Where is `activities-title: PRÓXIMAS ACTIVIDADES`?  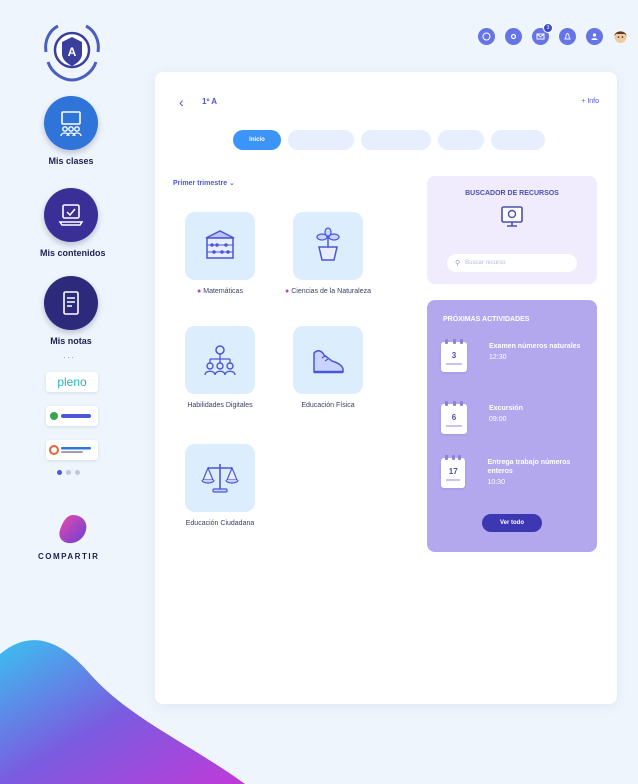
activities-title: PRÓXIMAS ACTIVIDADES is located at coordinates (486, 319).